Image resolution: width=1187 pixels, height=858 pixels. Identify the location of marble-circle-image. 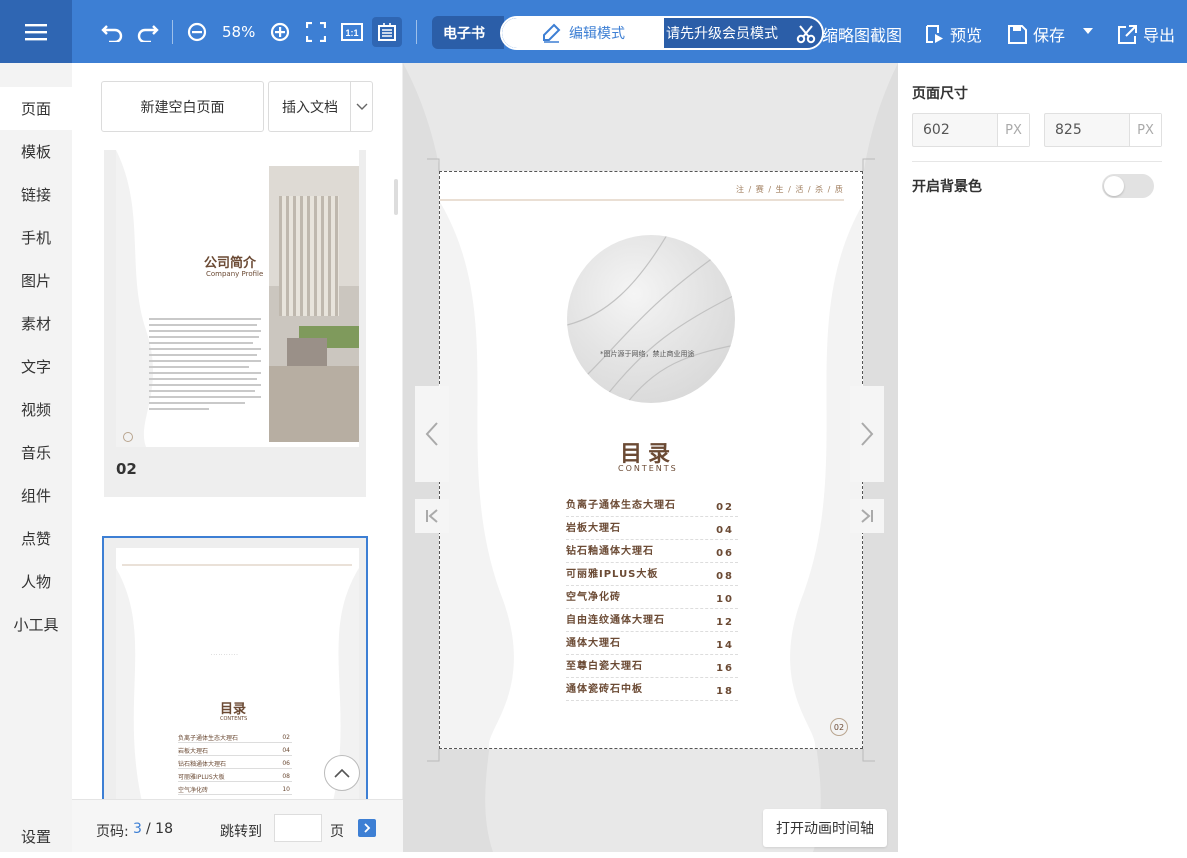
(651, 319).